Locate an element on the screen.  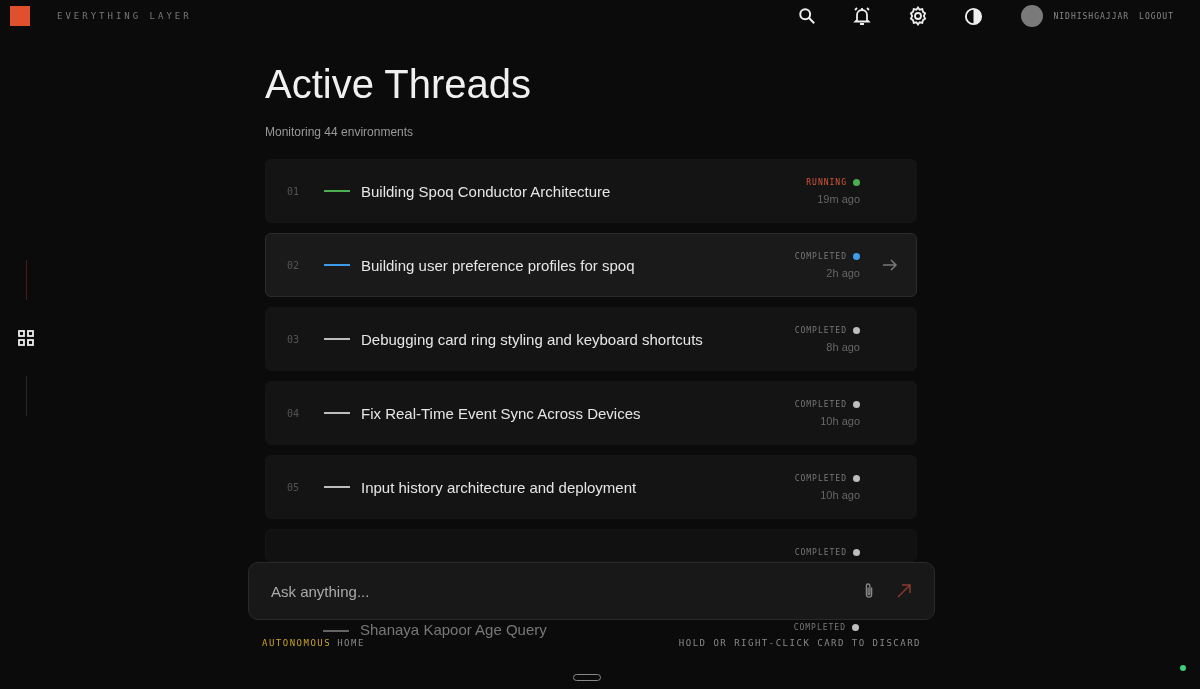
mode-label: AUTONOMOUS is located at coordinates (297, 643).